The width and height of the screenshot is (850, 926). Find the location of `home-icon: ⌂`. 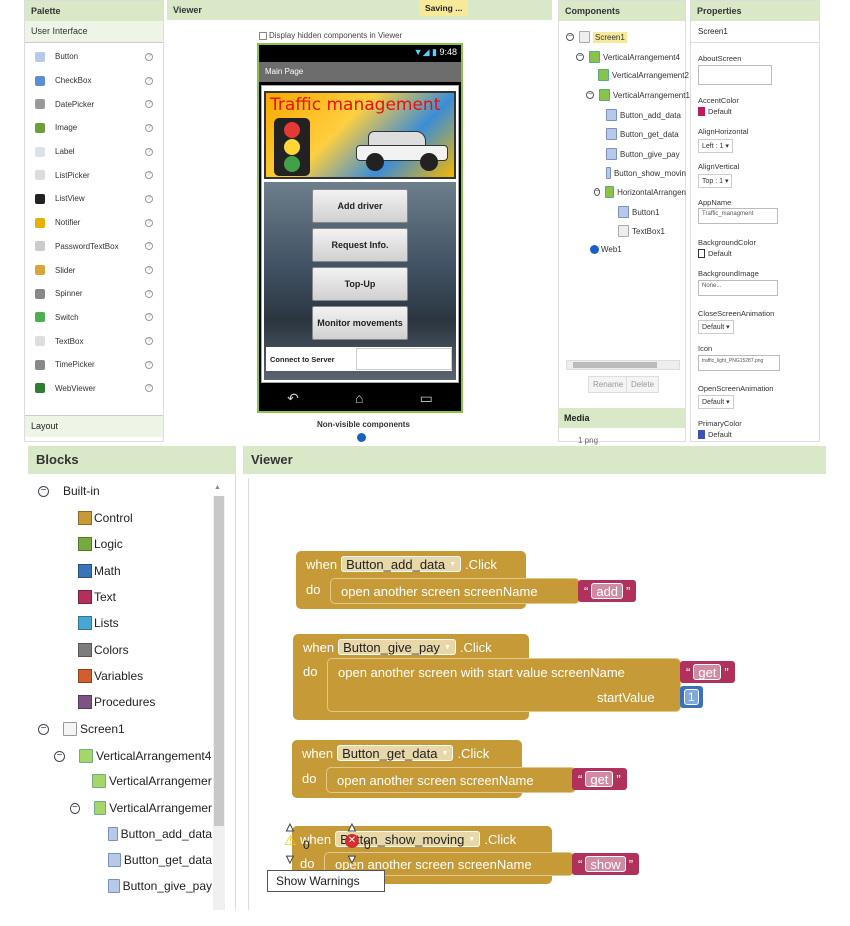

home-icon: ⌂ is located at coordinates (359, 398).